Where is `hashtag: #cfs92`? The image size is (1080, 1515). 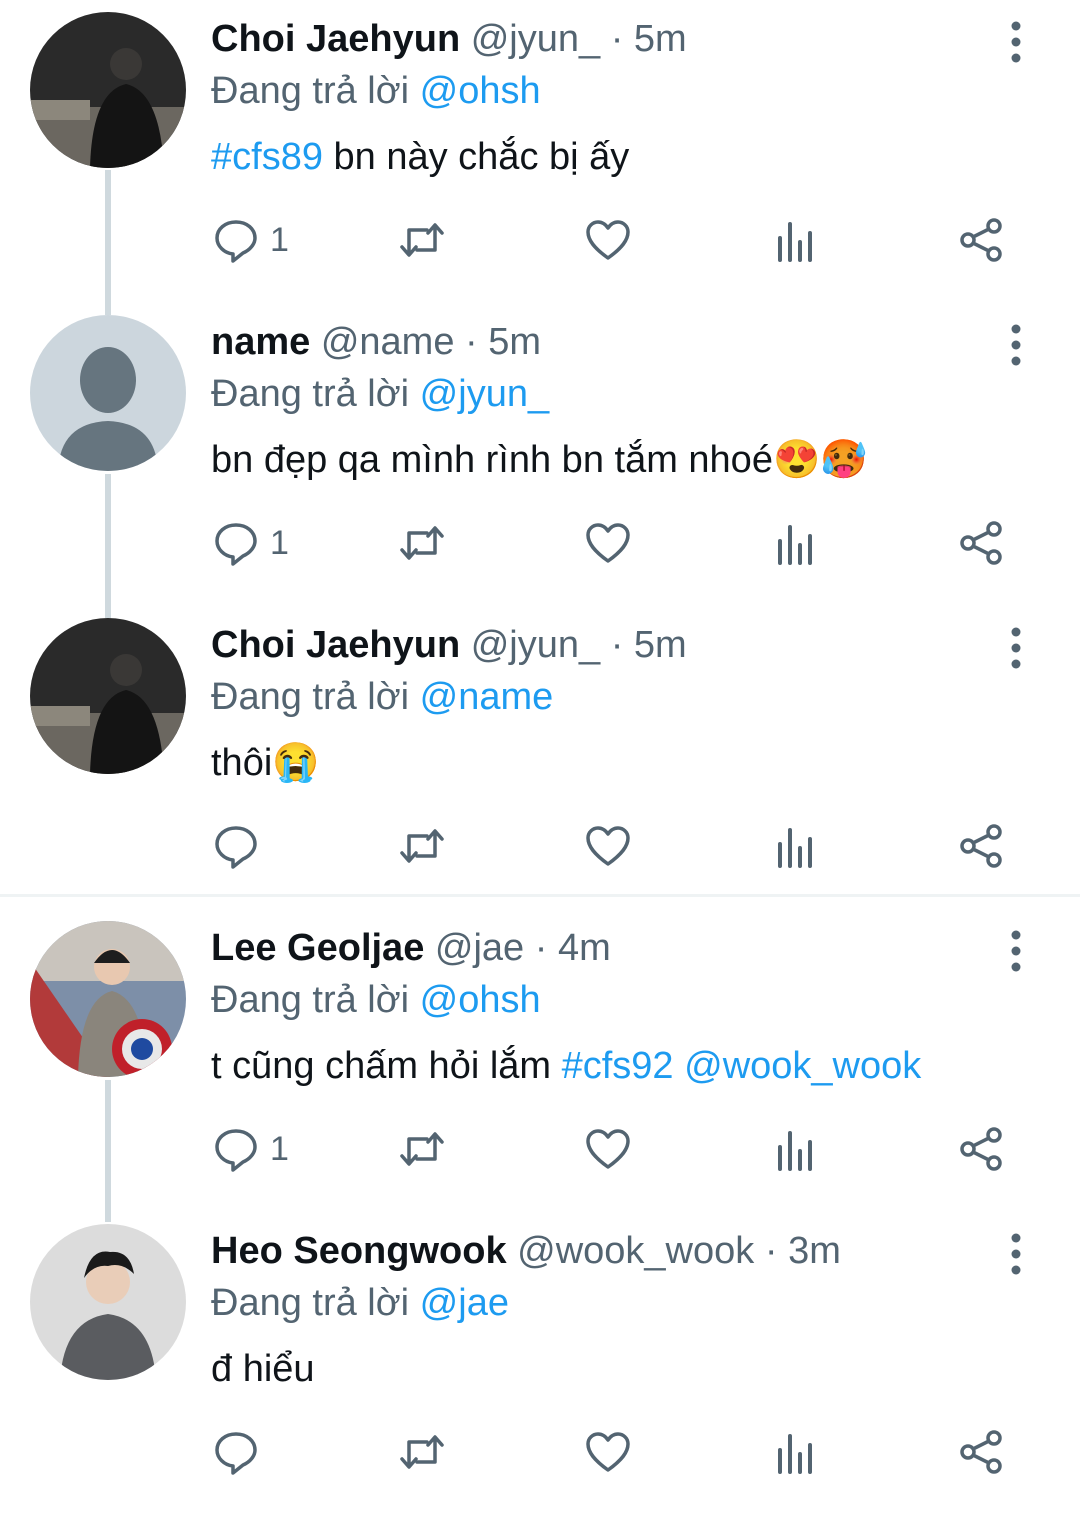
hashtag: #cfs92 is located at coordinates (618, 1066).